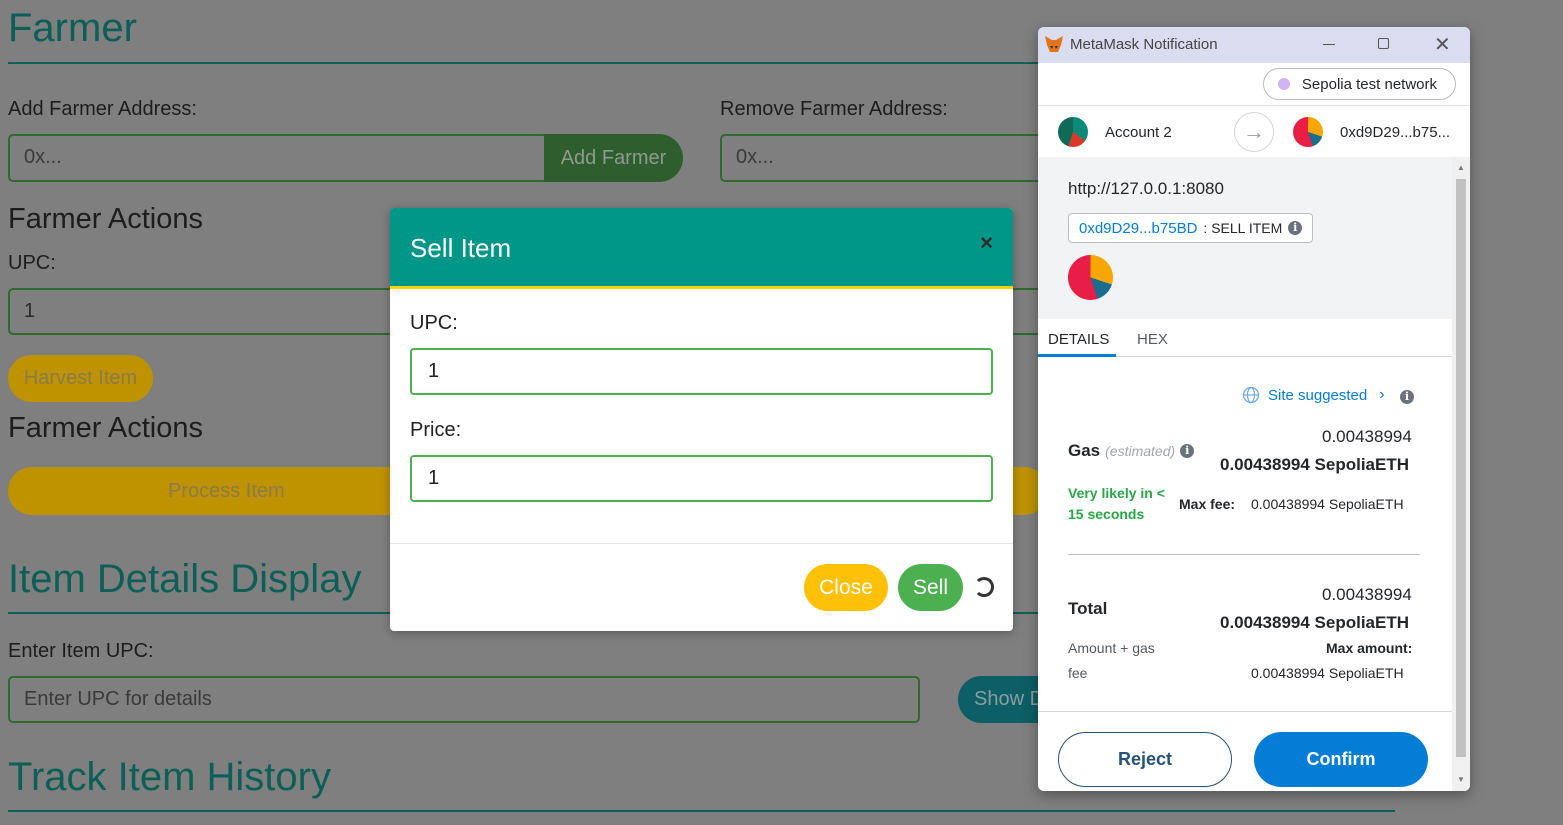  I want to click on modal-divider, so click(701, 543).